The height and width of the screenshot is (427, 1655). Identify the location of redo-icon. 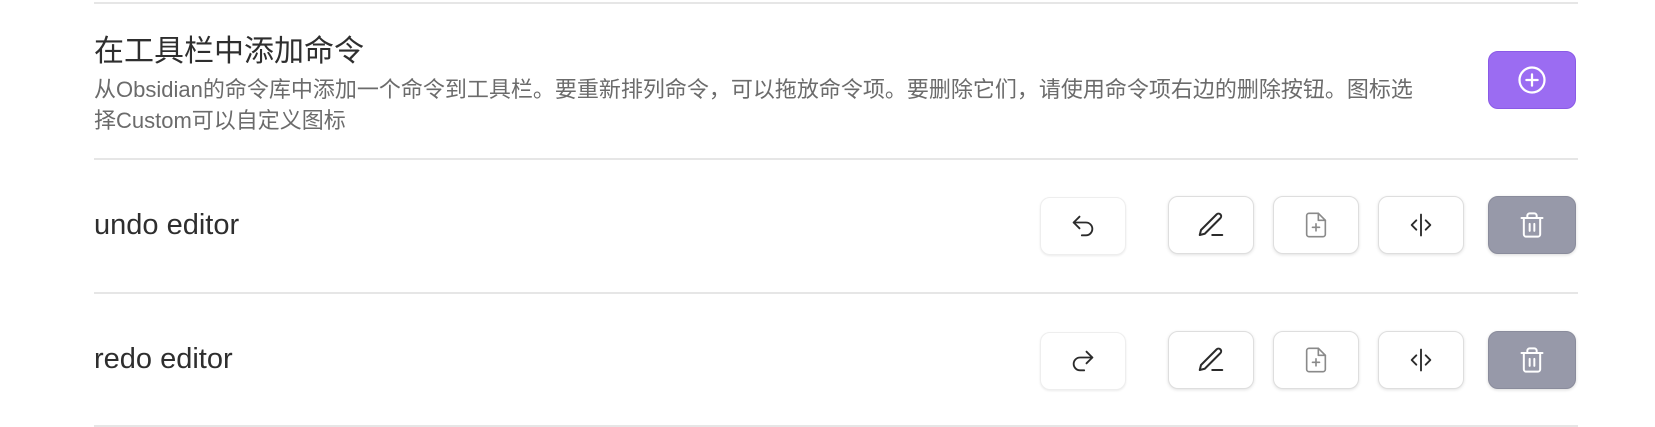
(1083, 361).